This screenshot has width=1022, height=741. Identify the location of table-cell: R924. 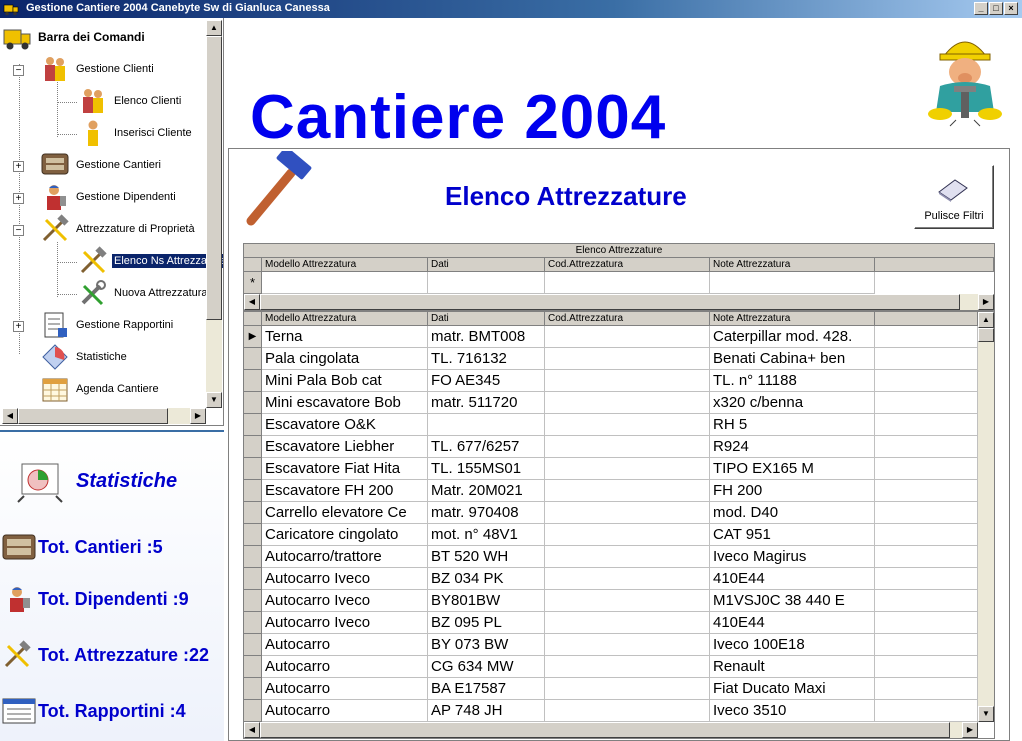
(792, 447).